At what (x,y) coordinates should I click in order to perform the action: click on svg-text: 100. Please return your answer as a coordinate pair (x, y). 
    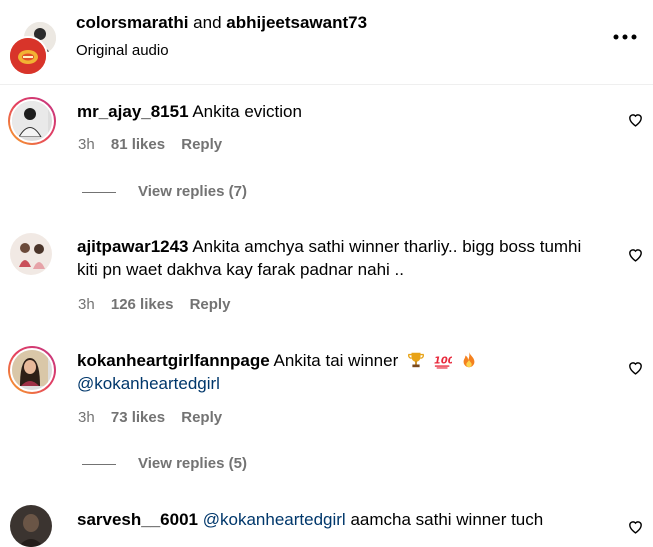
    Looking at the image, I should click on (443, 361).